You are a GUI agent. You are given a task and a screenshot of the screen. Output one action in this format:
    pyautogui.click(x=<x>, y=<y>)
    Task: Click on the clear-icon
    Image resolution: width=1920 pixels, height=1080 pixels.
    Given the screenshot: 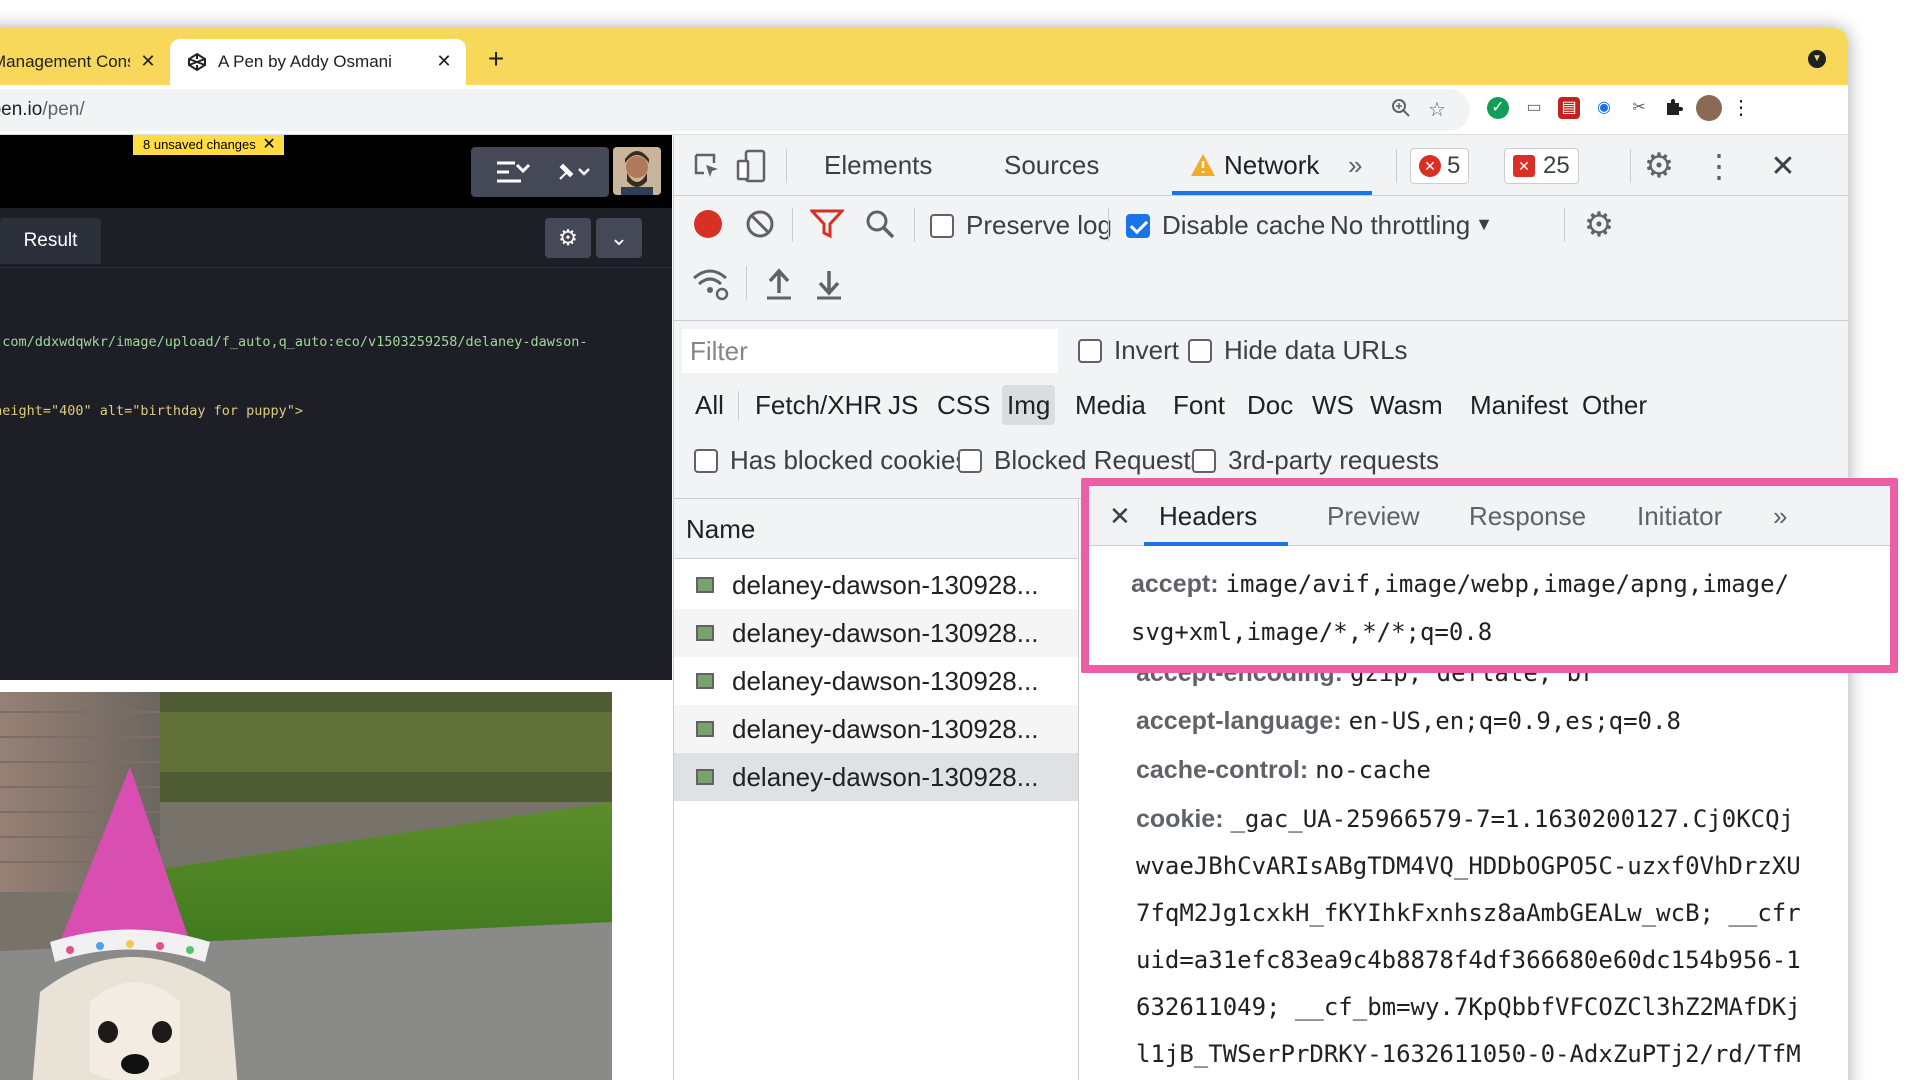 What is the action you would take?
    pyautogui.click(x=760, y=224)
    